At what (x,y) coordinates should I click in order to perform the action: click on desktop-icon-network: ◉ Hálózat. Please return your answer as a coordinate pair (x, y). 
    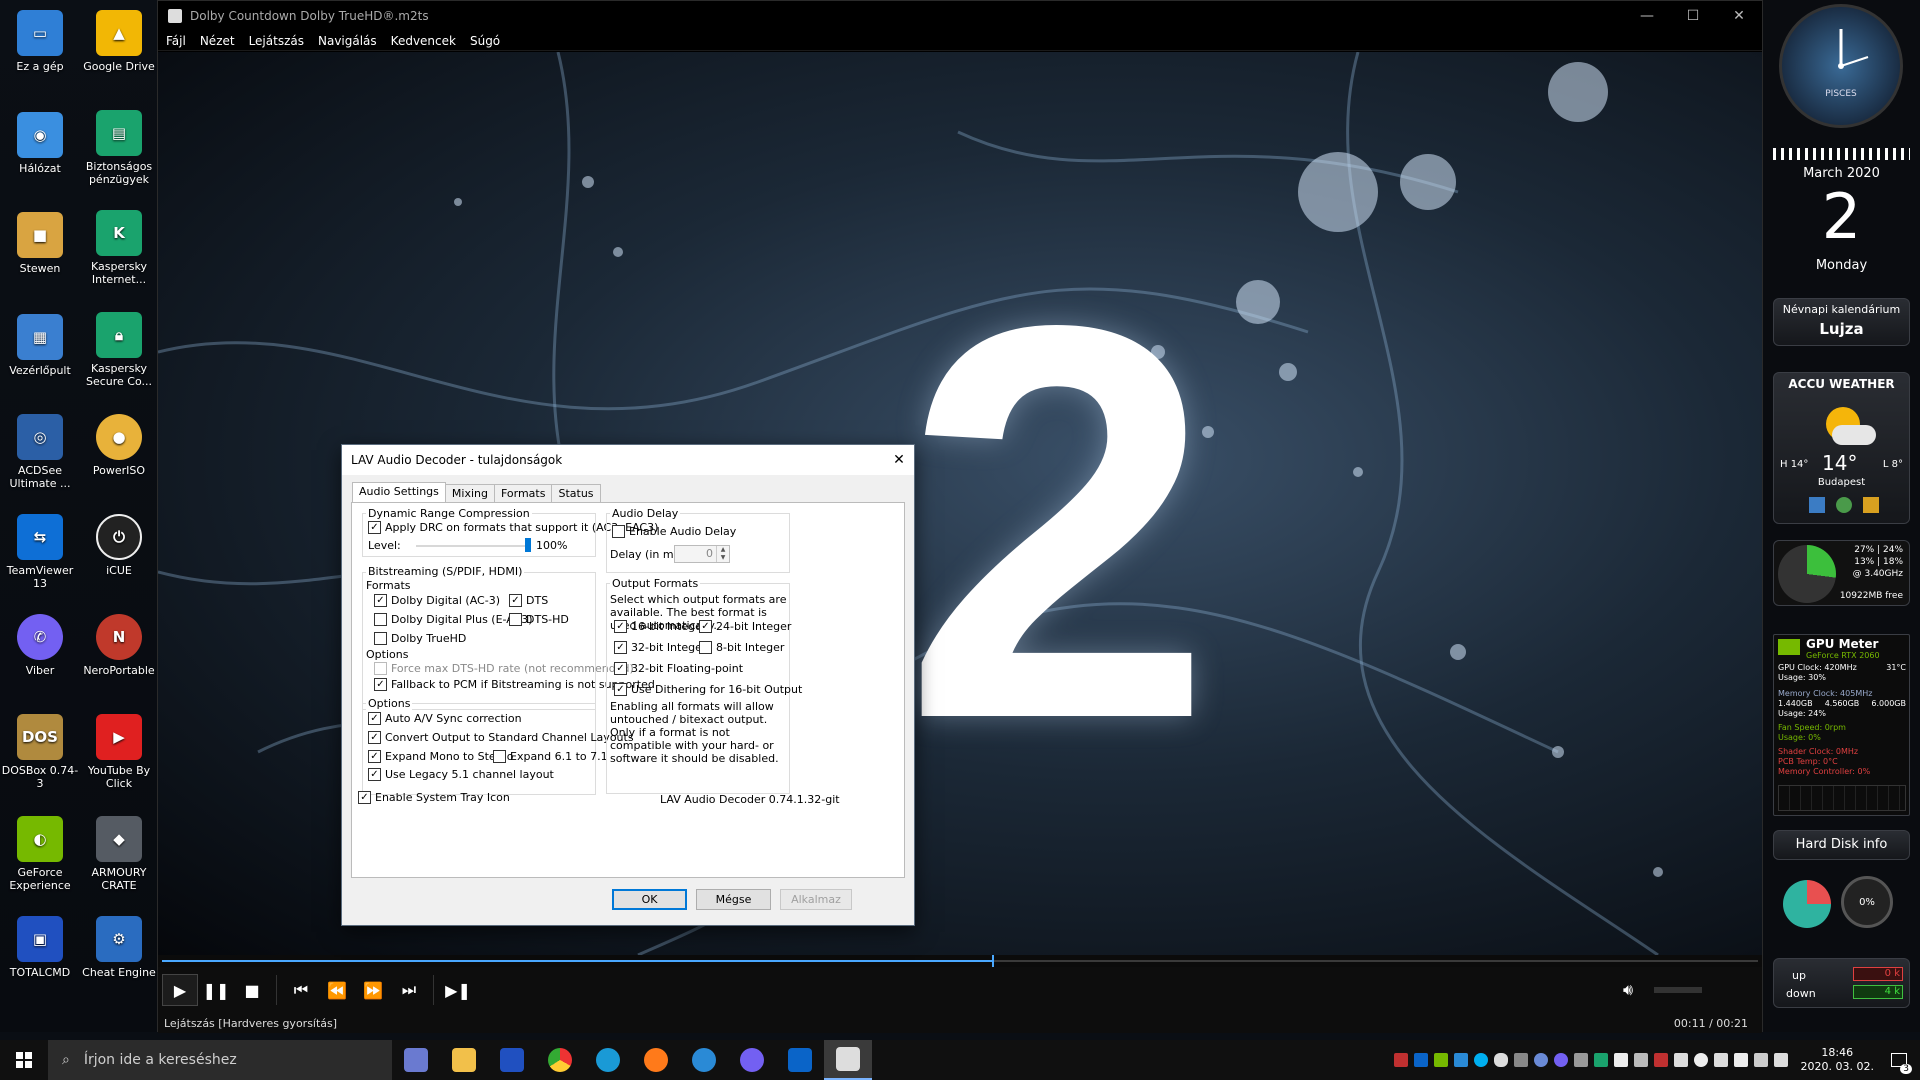
    Looking at the image, I should click on (40, 143).